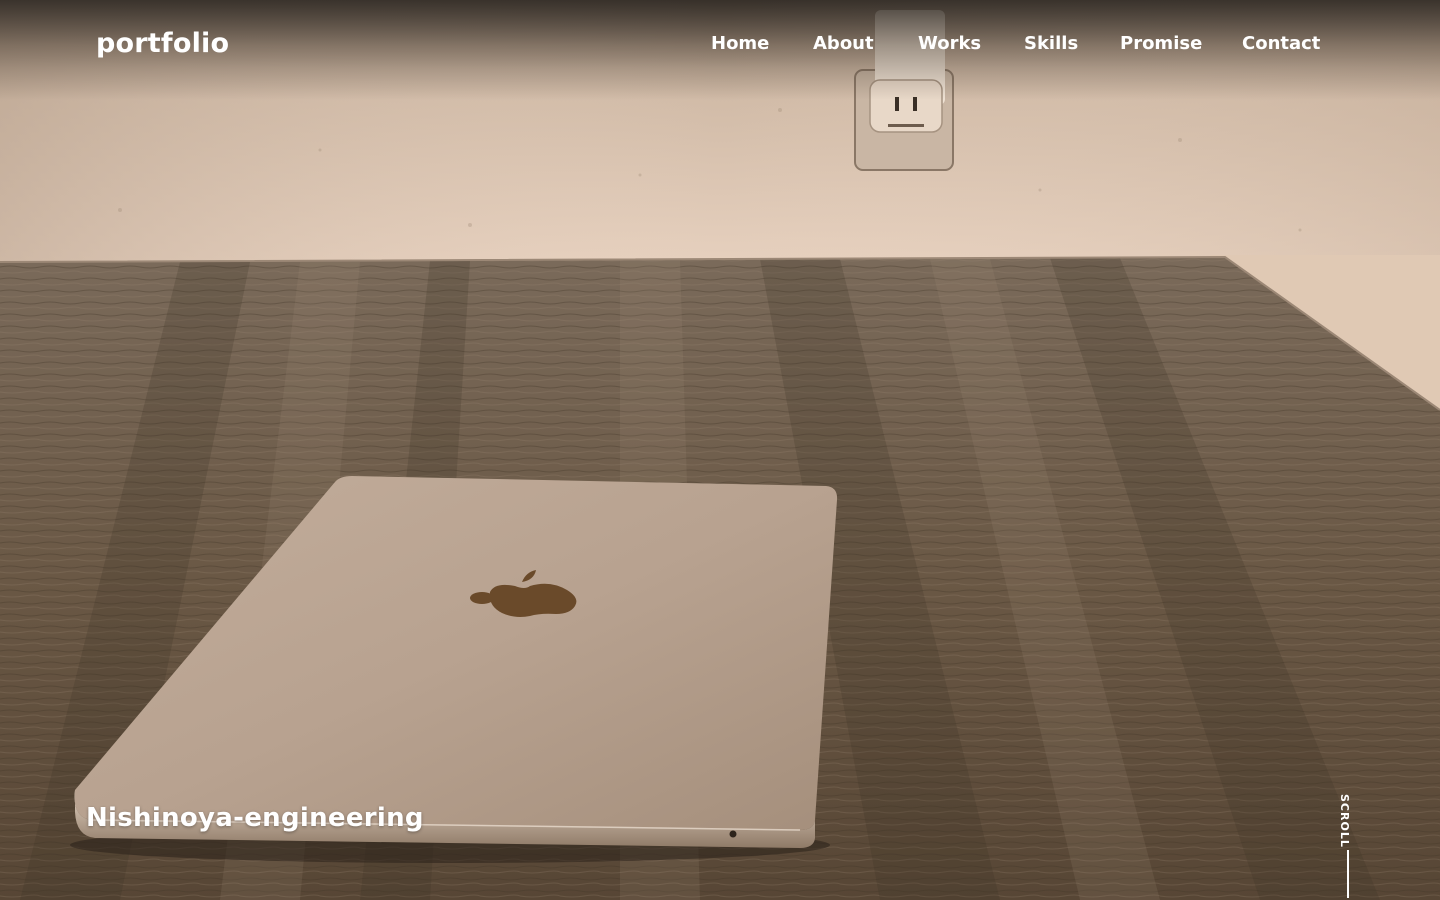 The width and height of the screenshot is (1440, 900). I want to click on main-nav: Home About Works Skills Promise Contact, so click(720, 48).